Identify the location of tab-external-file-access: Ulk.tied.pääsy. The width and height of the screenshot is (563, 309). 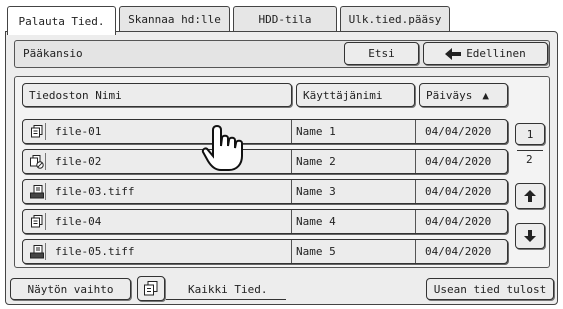
(395, 19).